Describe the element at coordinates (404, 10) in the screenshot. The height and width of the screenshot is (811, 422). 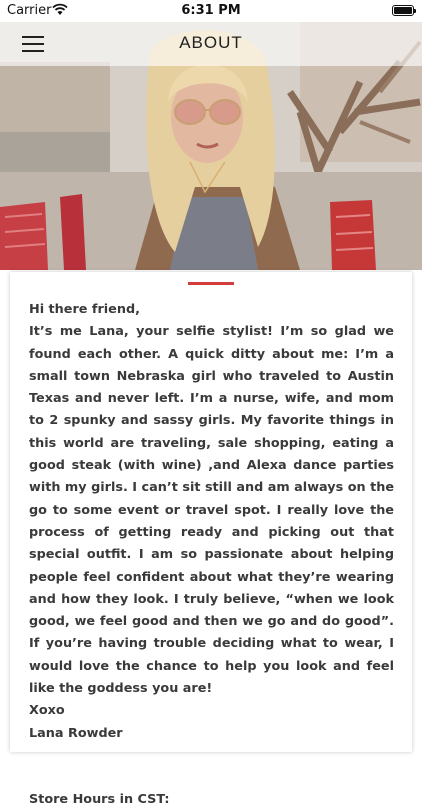
I see `battery-icon` at that location.